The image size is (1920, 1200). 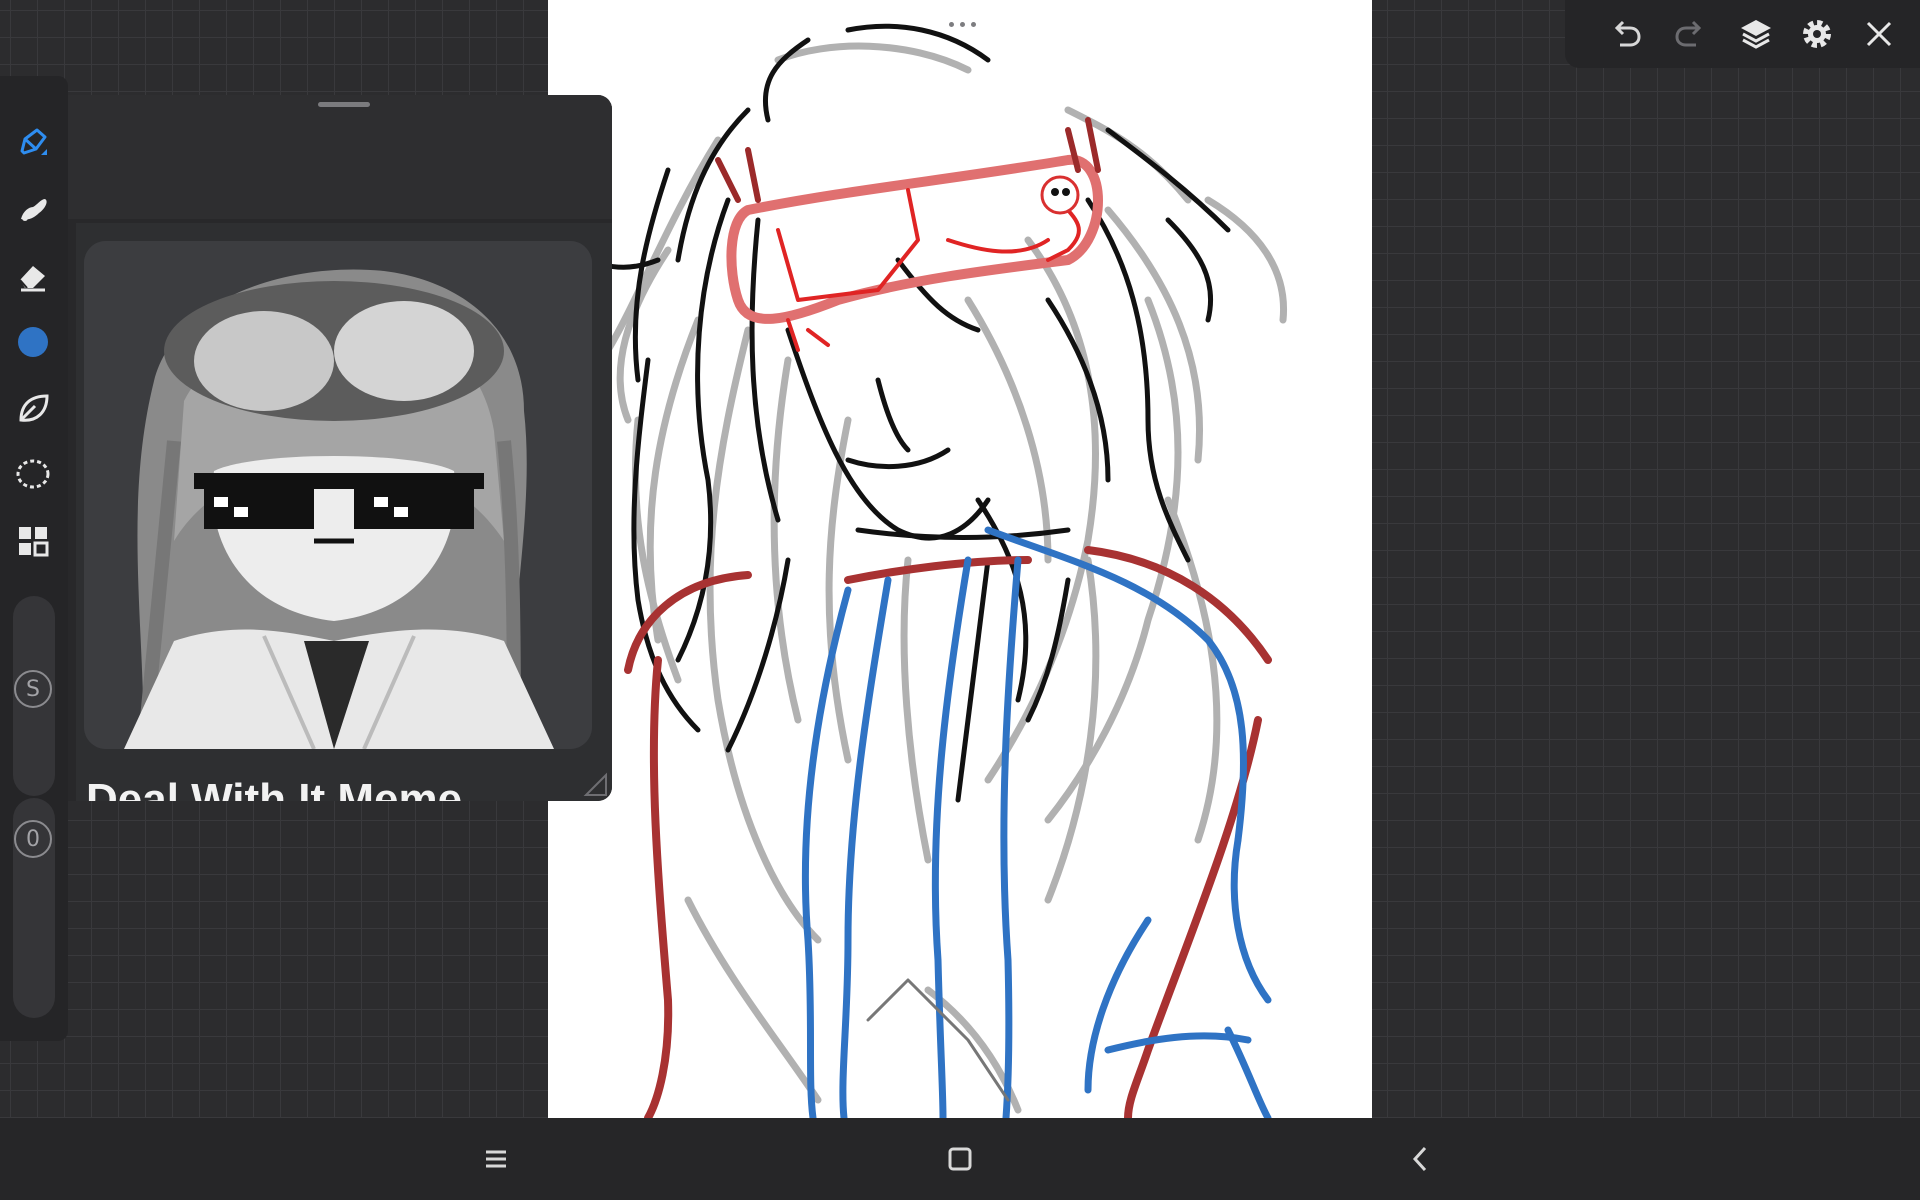 I want to click on settings-button, so click(x=1817, y=34).